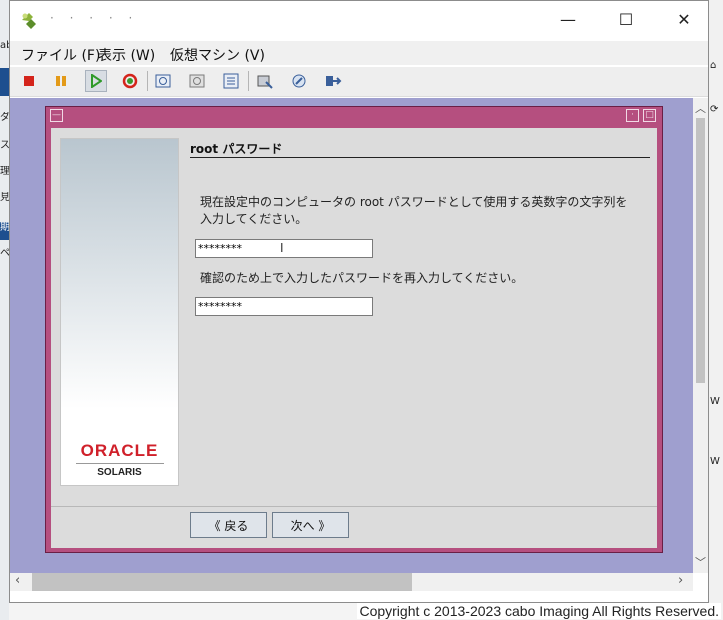 This screenshot has width=723, height=620. What do you see at coordinates (94, 18) in the screenshot?
I see `window-title: · · · · ·` at bounding box center [94, 18].